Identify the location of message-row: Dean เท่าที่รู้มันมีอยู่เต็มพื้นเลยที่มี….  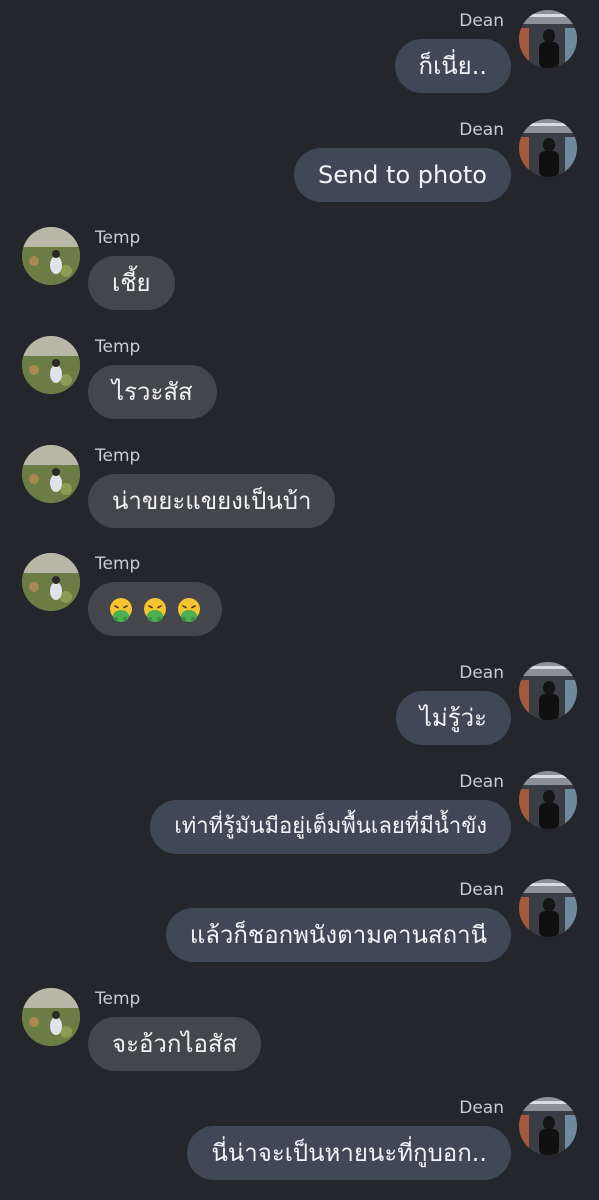
(299, 811).